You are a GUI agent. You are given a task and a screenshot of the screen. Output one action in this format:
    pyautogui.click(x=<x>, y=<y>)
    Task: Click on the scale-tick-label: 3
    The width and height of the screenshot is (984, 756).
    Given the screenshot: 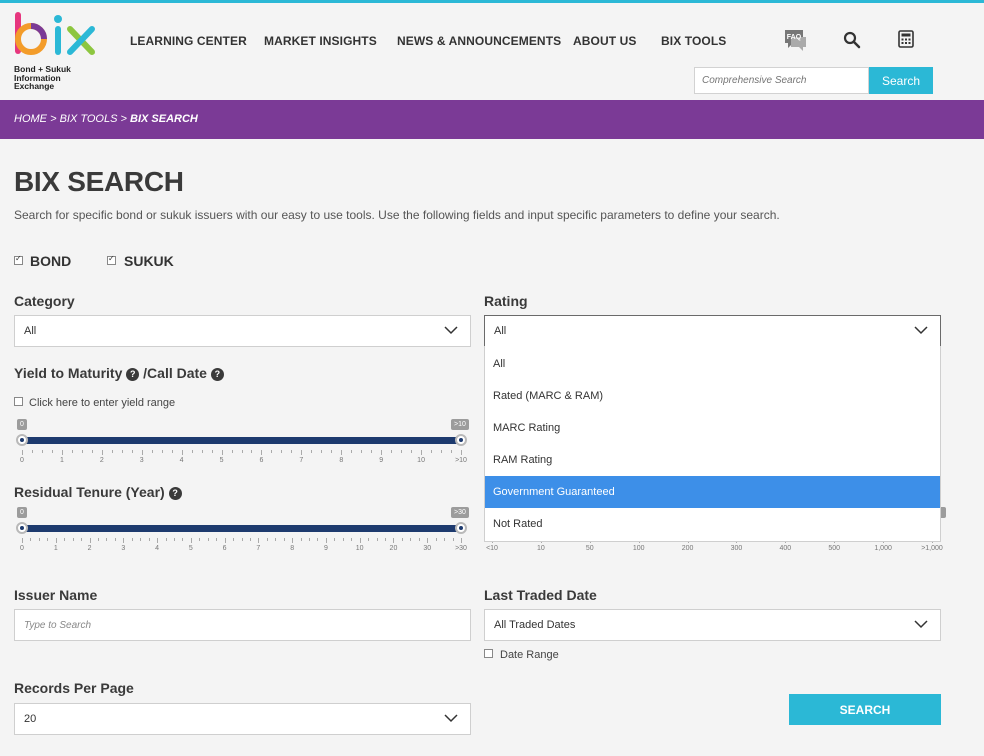 What is the action you would take?
    pyautogui.click(x=141, y=460)
    